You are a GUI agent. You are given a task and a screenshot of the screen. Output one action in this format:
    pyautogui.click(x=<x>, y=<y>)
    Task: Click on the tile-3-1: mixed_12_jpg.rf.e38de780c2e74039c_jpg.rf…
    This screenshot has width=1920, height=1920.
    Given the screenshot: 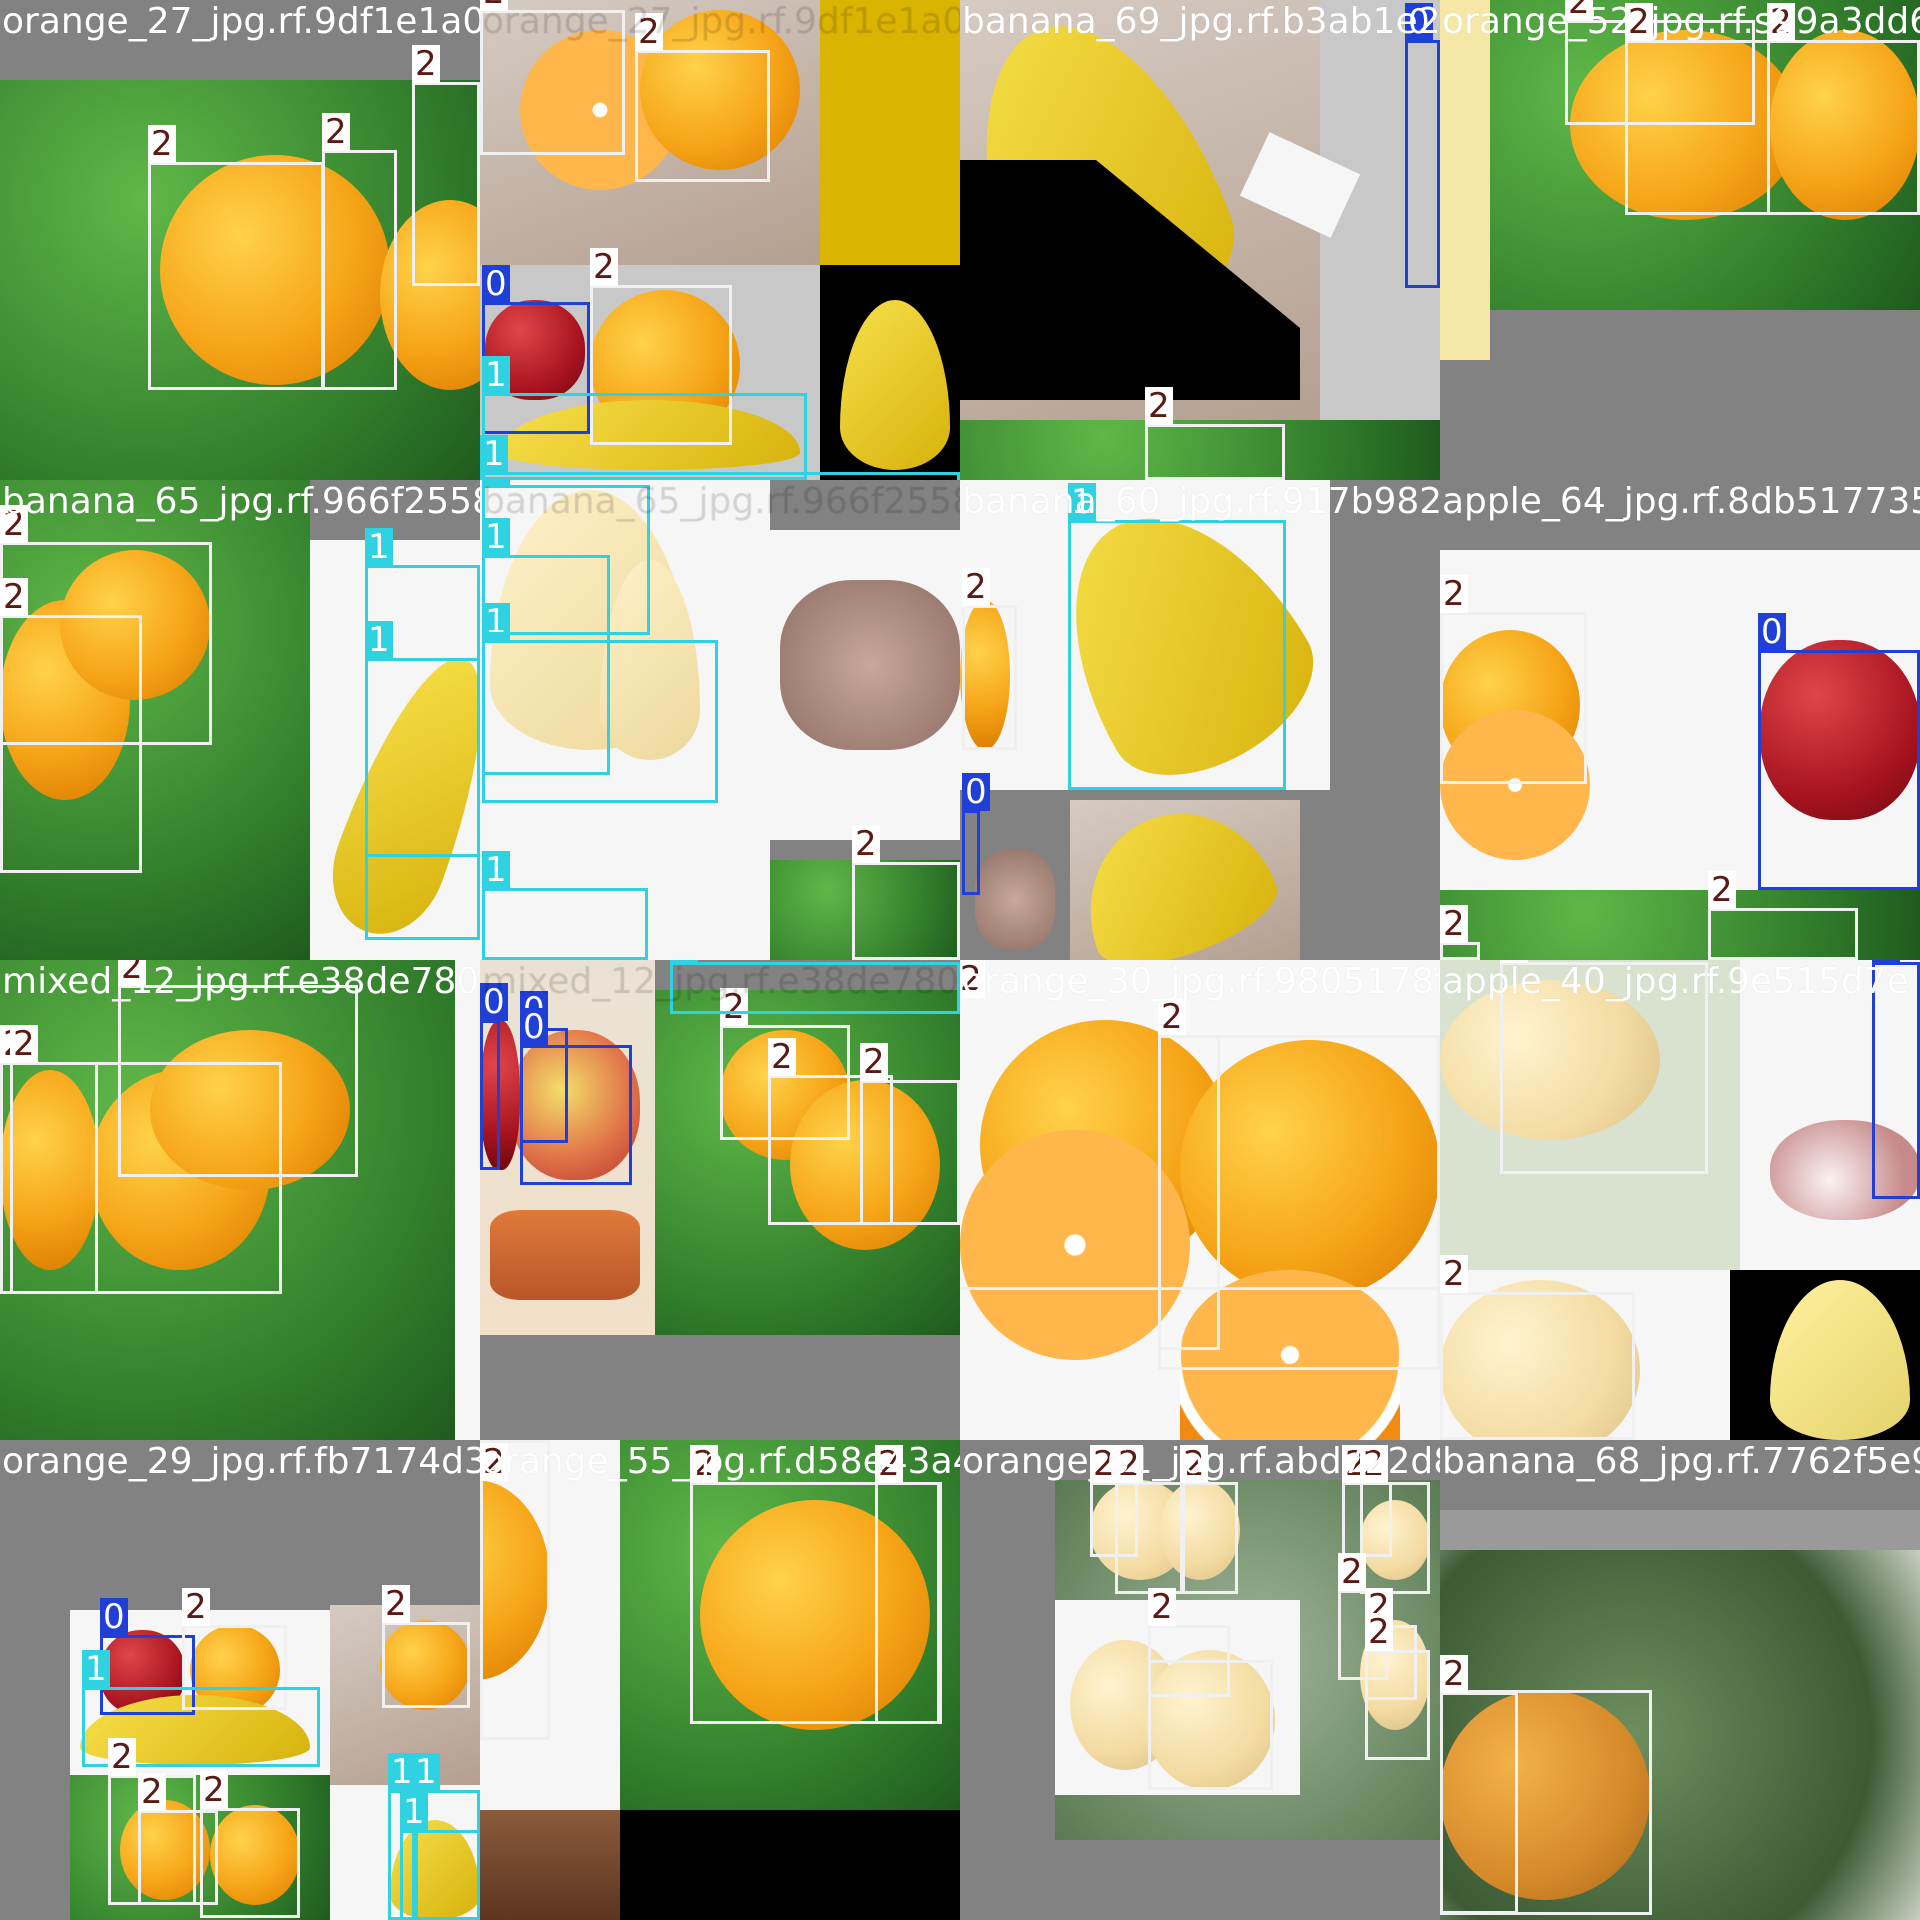 What is the action you would take?
    pyautogui.click(x=240, y=1200)
    